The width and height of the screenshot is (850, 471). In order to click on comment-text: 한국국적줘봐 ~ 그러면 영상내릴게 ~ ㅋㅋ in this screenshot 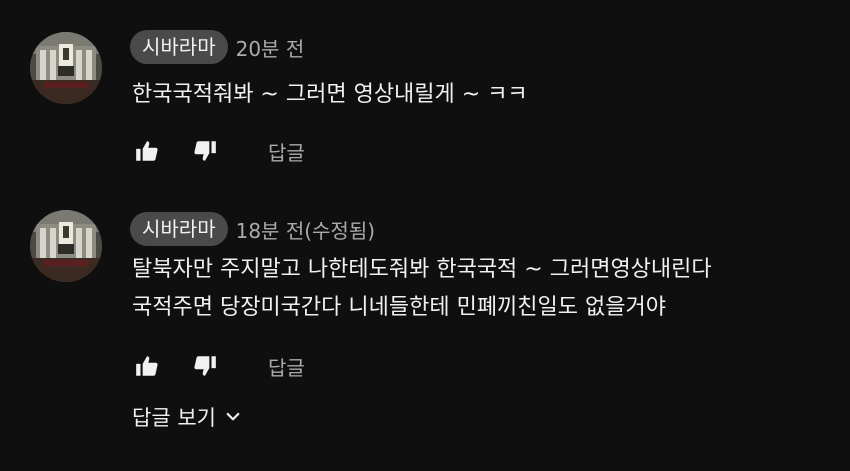, I will do `click(482, 95)`.